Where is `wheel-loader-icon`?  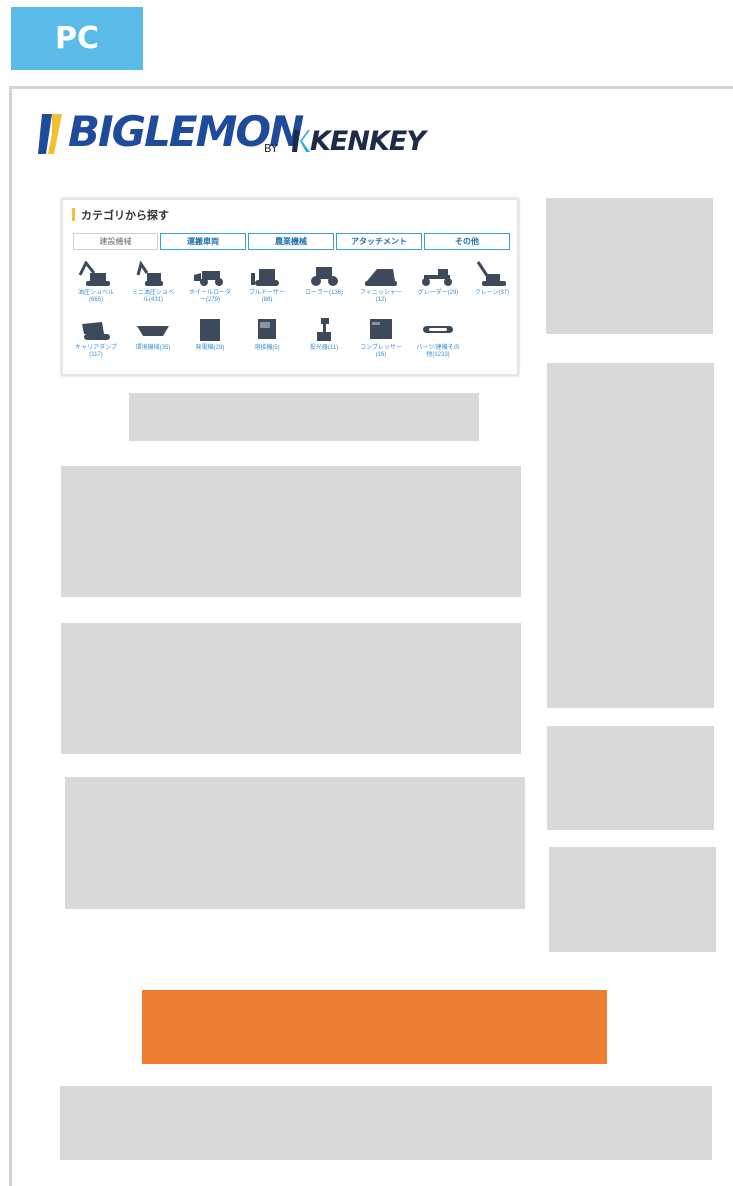 wheel-loader-icon is located at coordinates (208, 278).